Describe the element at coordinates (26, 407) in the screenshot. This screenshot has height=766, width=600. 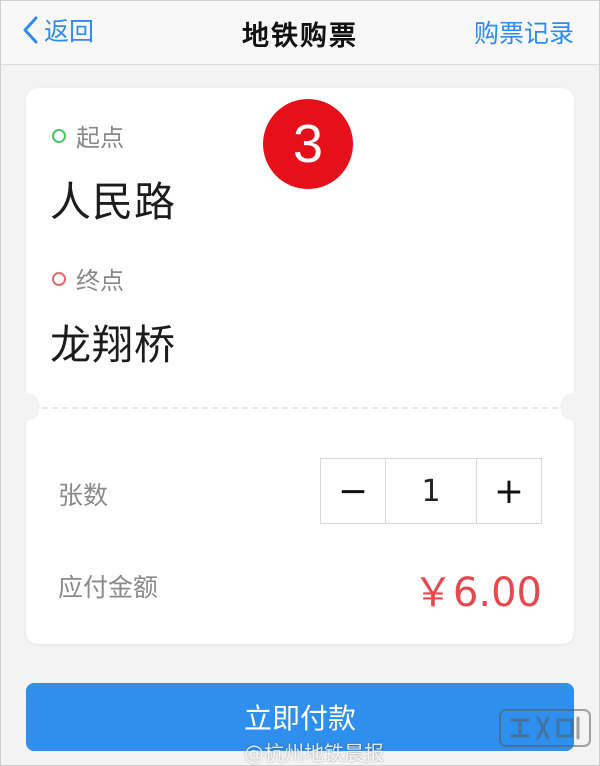
I see `ticket-notch-left` at that location.